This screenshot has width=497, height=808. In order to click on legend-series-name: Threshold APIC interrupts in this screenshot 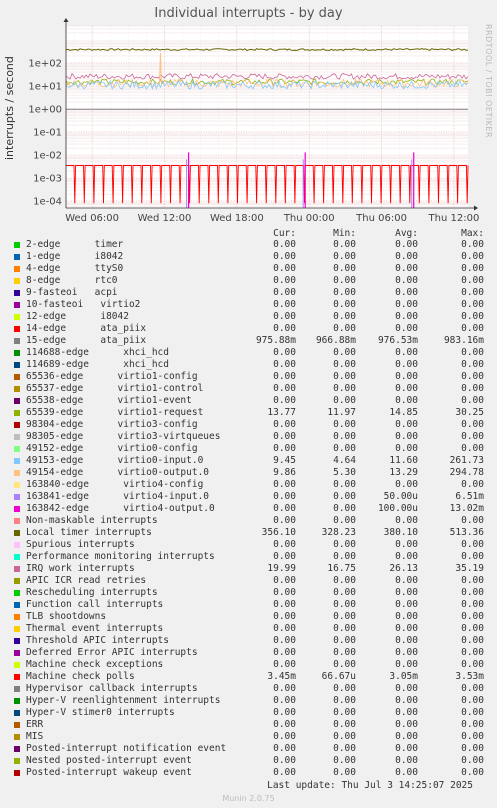, I will do `click(97, 640)`.